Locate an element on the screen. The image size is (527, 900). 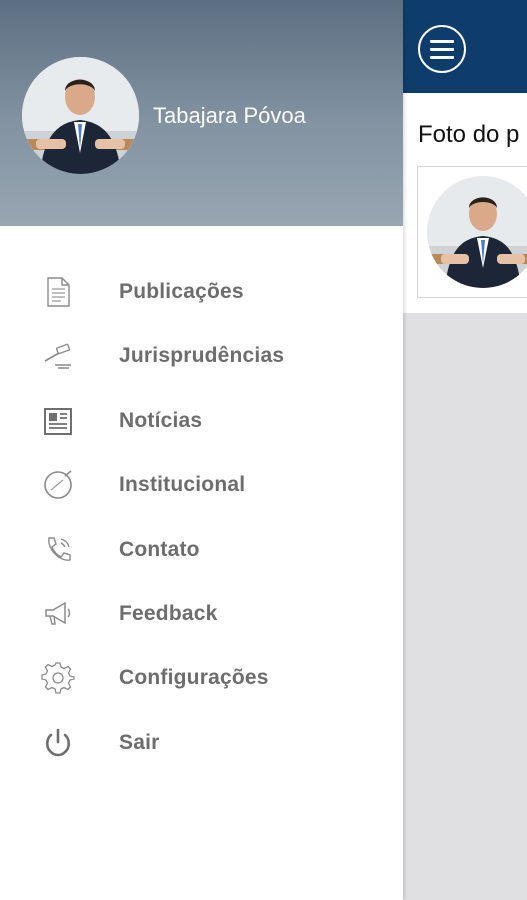
menu-item-noticias: Notícias is located at coordinates (201, 421).